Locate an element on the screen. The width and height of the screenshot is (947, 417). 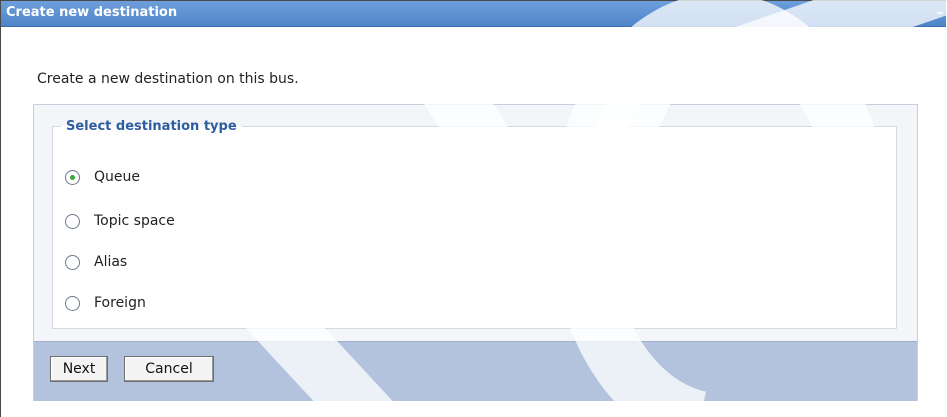
destination-type-legend: Select destination type is located at coordinates (151, 126).